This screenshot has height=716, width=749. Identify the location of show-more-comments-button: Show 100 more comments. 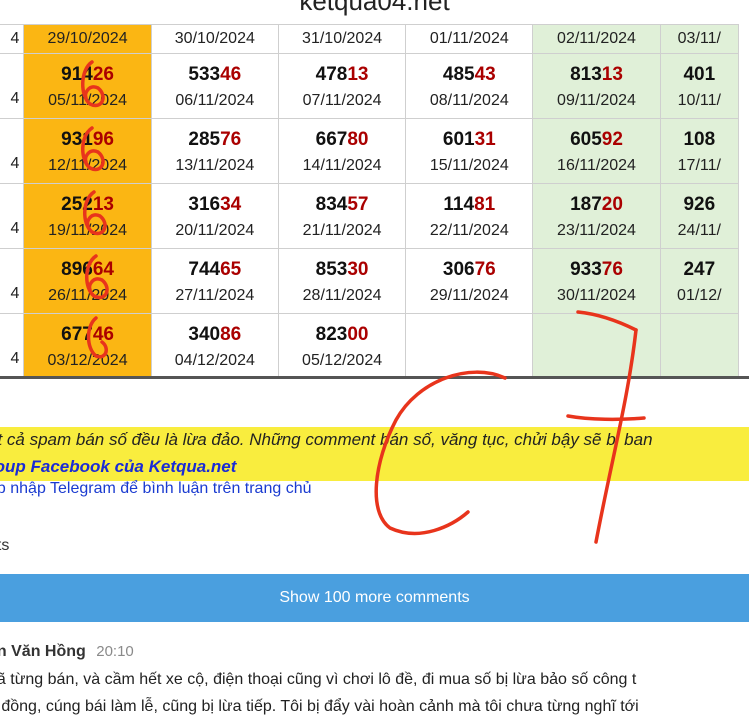
(374, 598).